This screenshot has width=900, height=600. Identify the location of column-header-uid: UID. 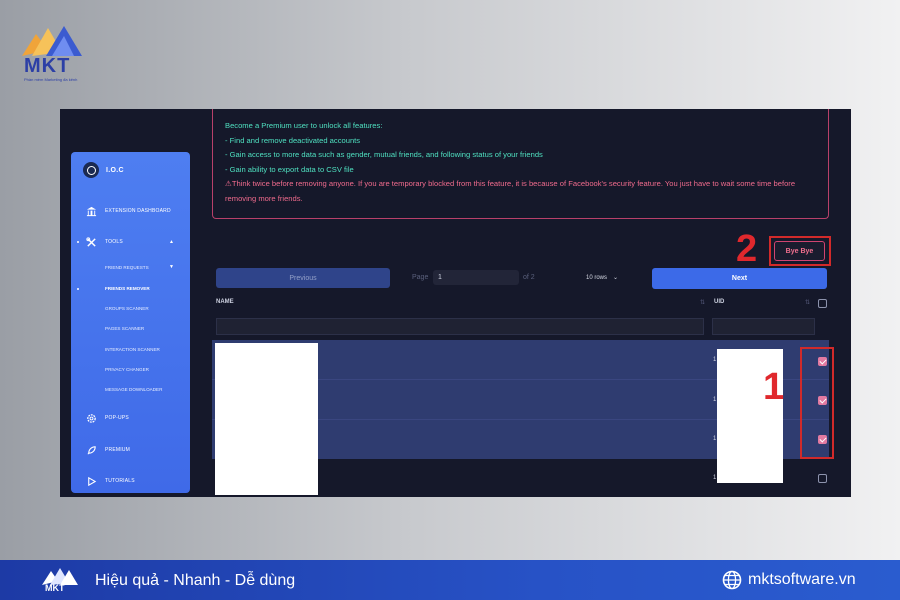
(719, 302).